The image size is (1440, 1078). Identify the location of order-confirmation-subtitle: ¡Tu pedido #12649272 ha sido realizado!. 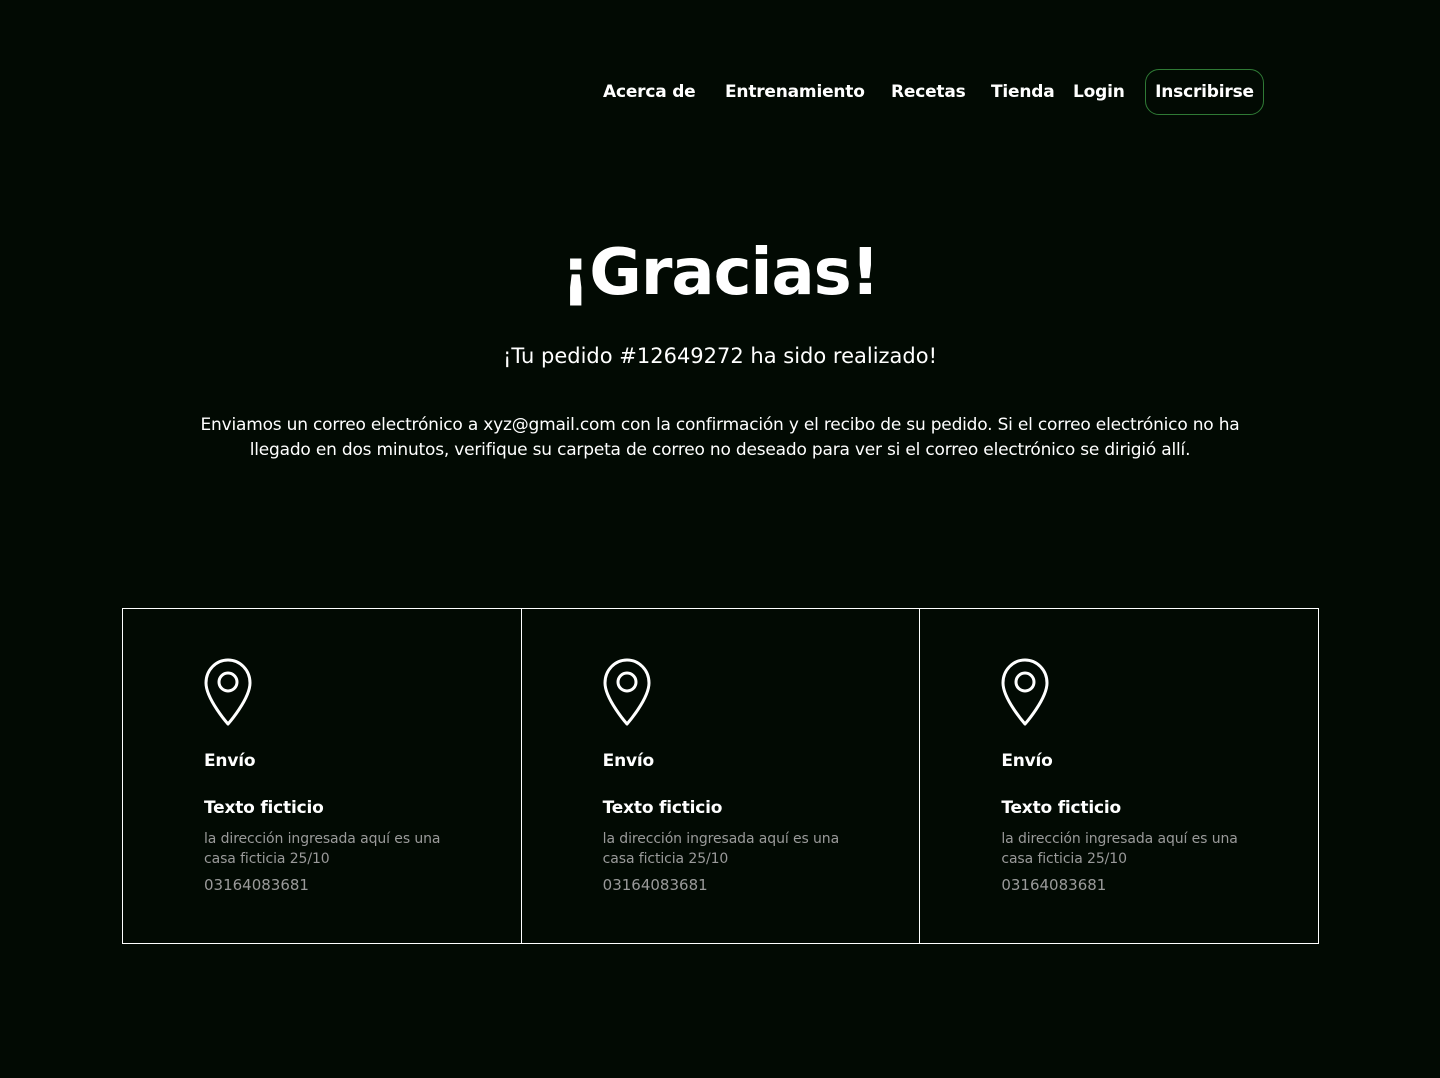
(720, 356).